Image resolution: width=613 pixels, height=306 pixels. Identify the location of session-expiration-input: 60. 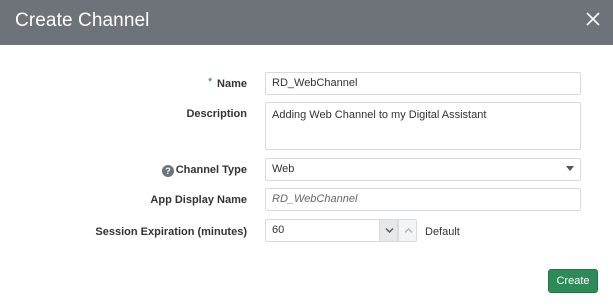
(322, 230).